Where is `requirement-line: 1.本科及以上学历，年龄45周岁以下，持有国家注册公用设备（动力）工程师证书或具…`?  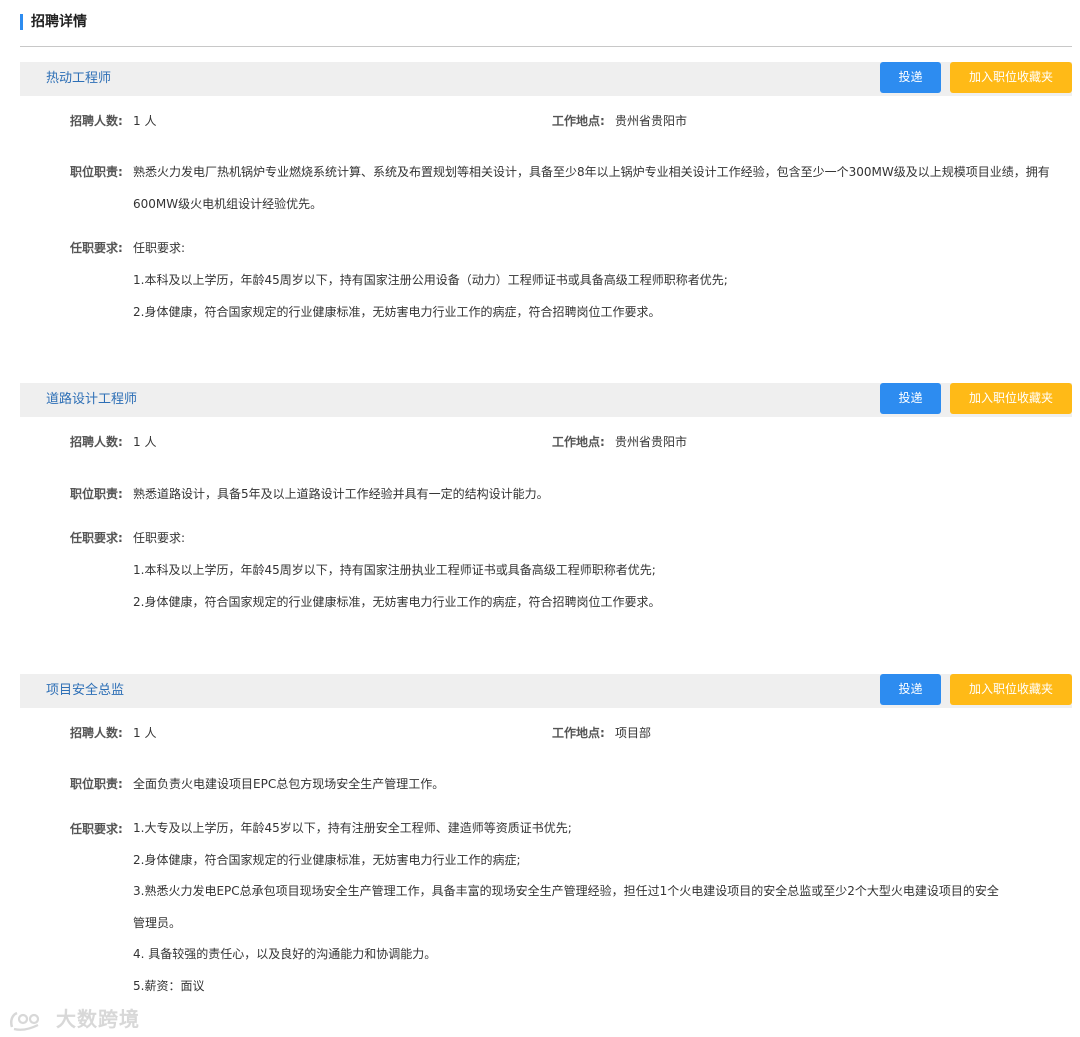
requirement-line: 1.本科及以上学历，年龄45周岁以下，持有国家注册公用设备（动力）工程师证书或具… is located at coordinates (430, 280).